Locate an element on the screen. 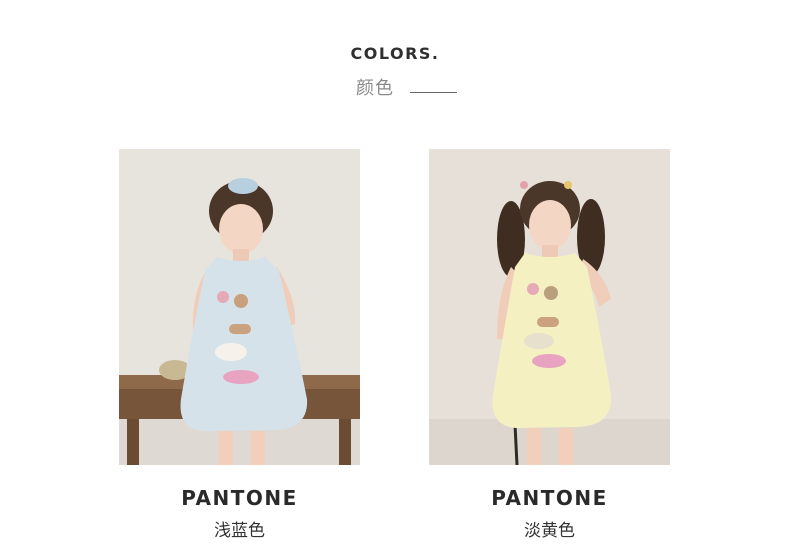 The height and width of the screenshot is (551, 790). section-subtitle: 颜色 is located at coordinates (375, 88).